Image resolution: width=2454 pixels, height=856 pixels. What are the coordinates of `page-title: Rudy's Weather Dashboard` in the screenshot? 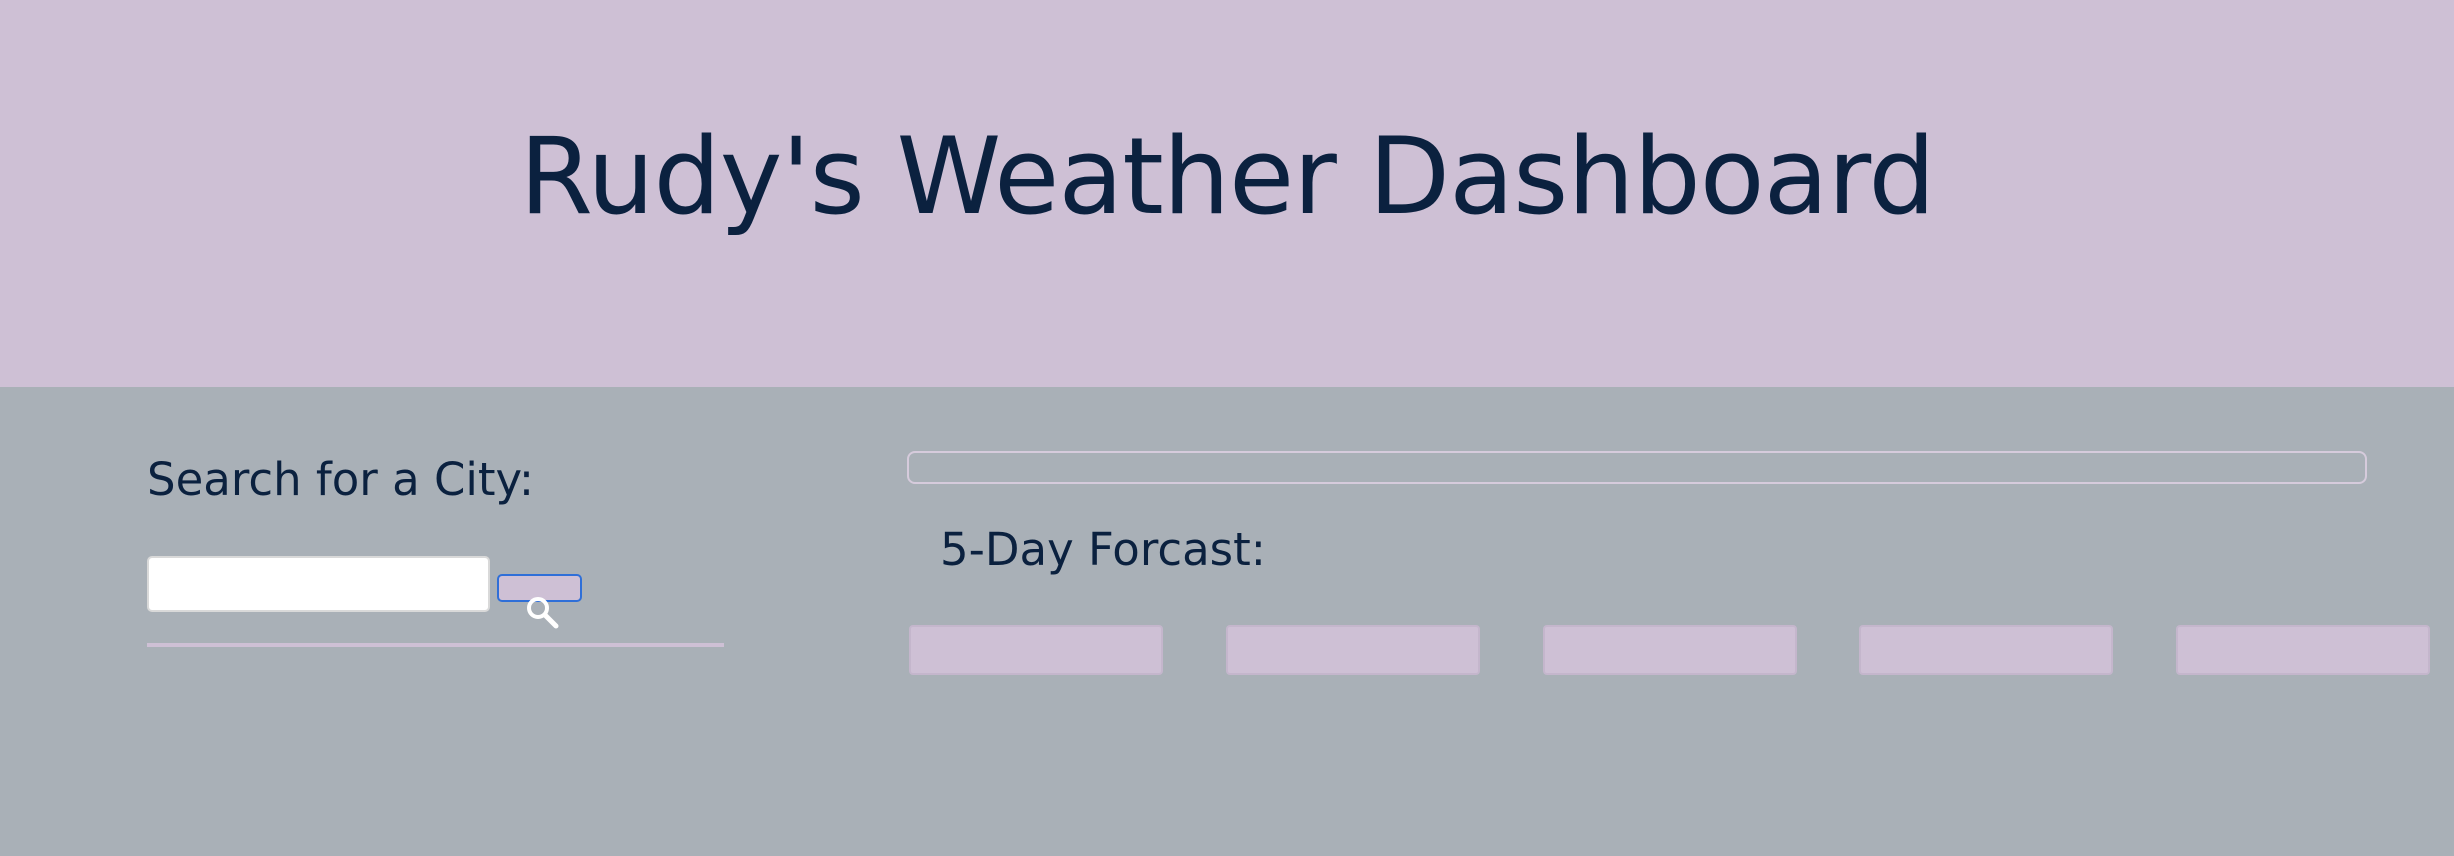 It's located at (1227, 176).